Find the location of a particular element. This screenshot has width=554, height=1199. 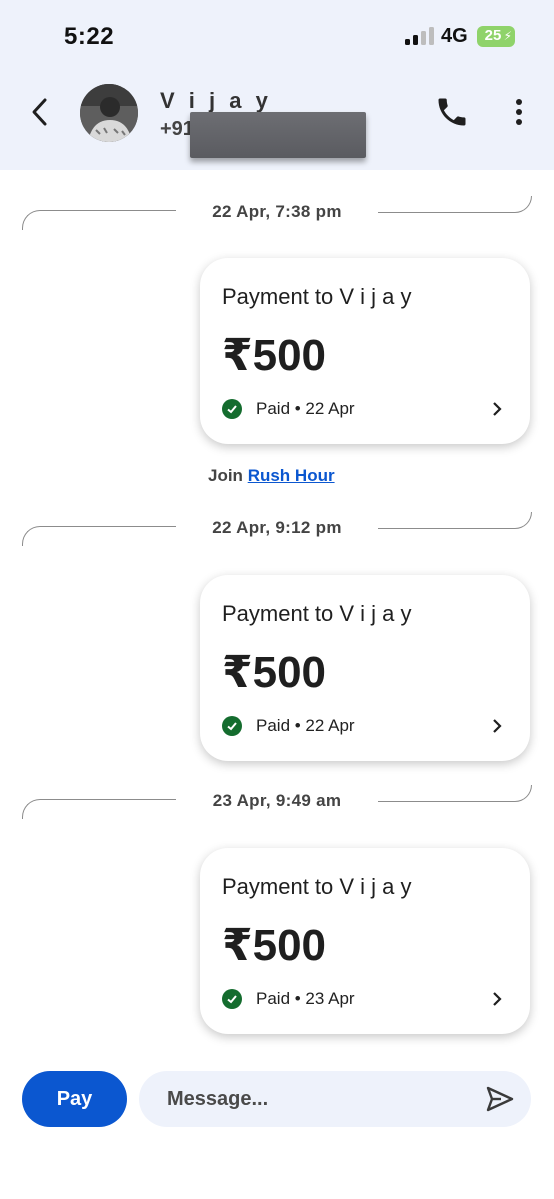

call-button is located at coordinates (452, 112).